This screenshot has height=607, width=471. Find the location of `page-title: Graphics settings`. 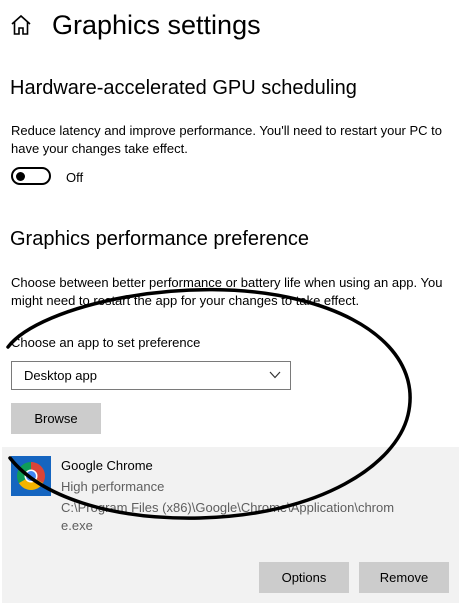

page-title: Graphics settings is located at coordinates (156, 25).